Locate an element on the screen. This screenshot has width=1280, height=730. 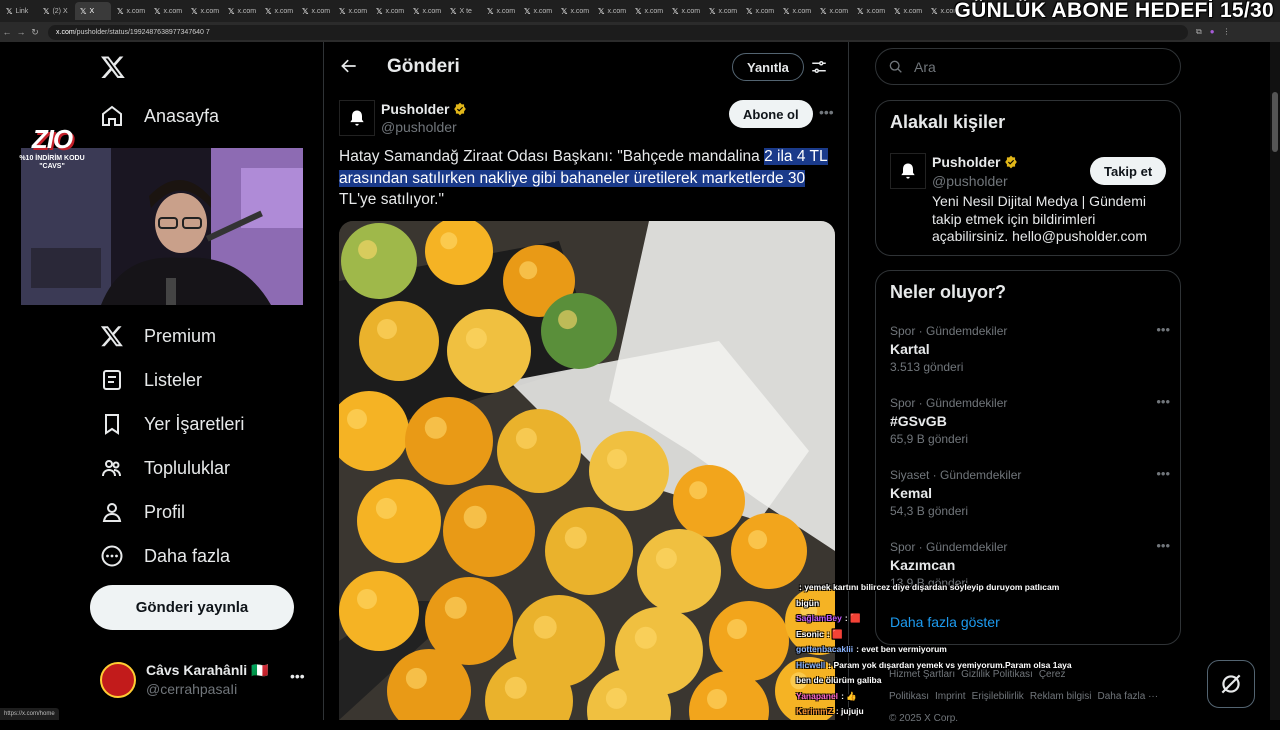
browser-tab: 𝕏X te is located at coordinates (463, 11).